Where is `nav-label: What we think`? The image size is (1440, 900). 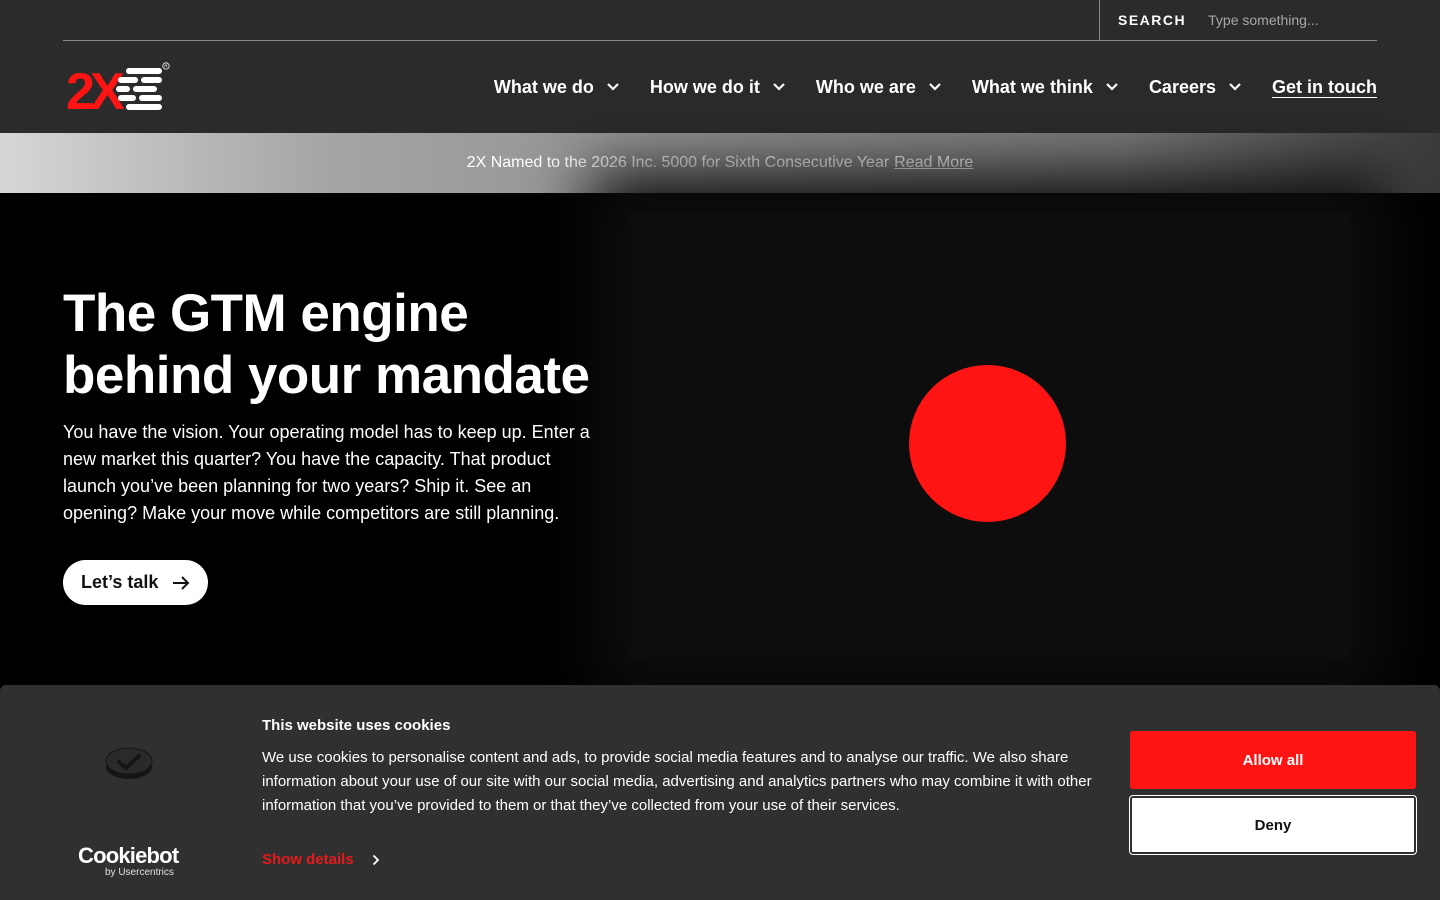
nav-label: What we think is located at coordinates (1032, 86).